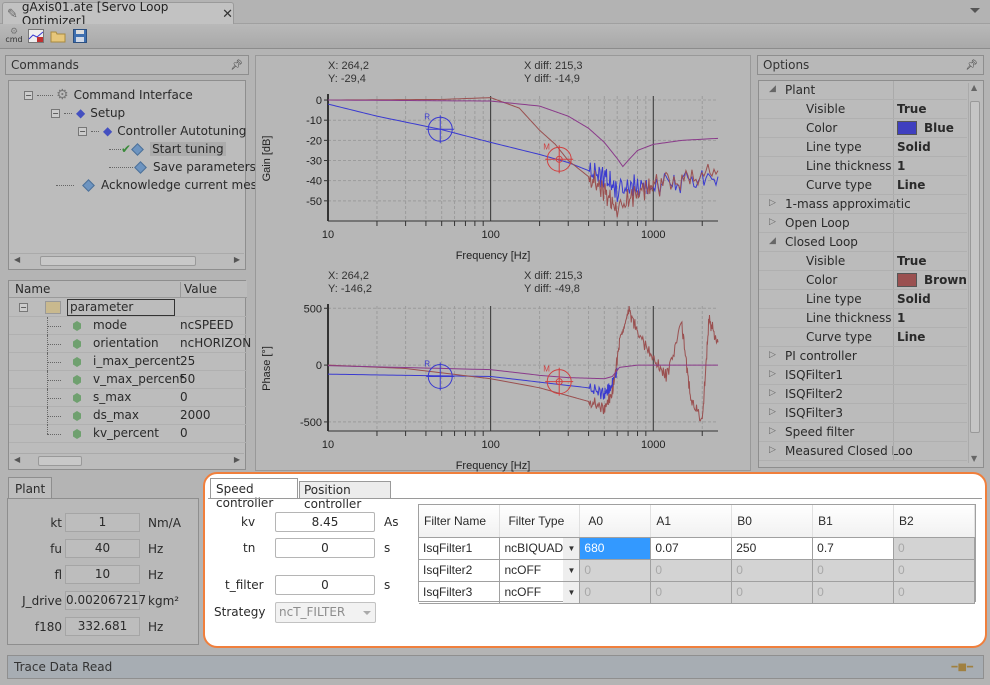  I want to click on filter-type-dropdown: ncOFF ▼, so click(540, 570).